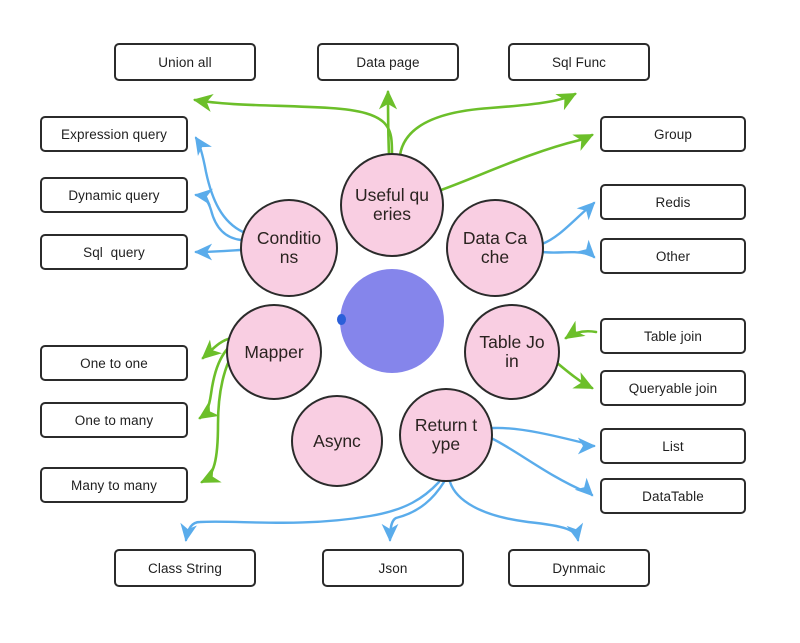  Describe the element at coordinates (568, 223) in the screenshot. I see `edge-data-cache-redis` at that location.